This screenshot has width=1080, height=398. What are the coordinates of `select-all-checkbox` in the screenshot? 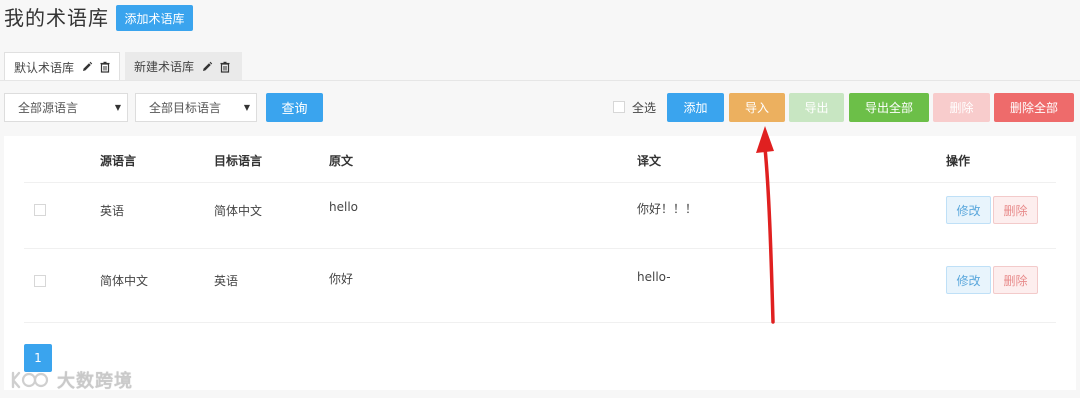 It's located at (619, 107).